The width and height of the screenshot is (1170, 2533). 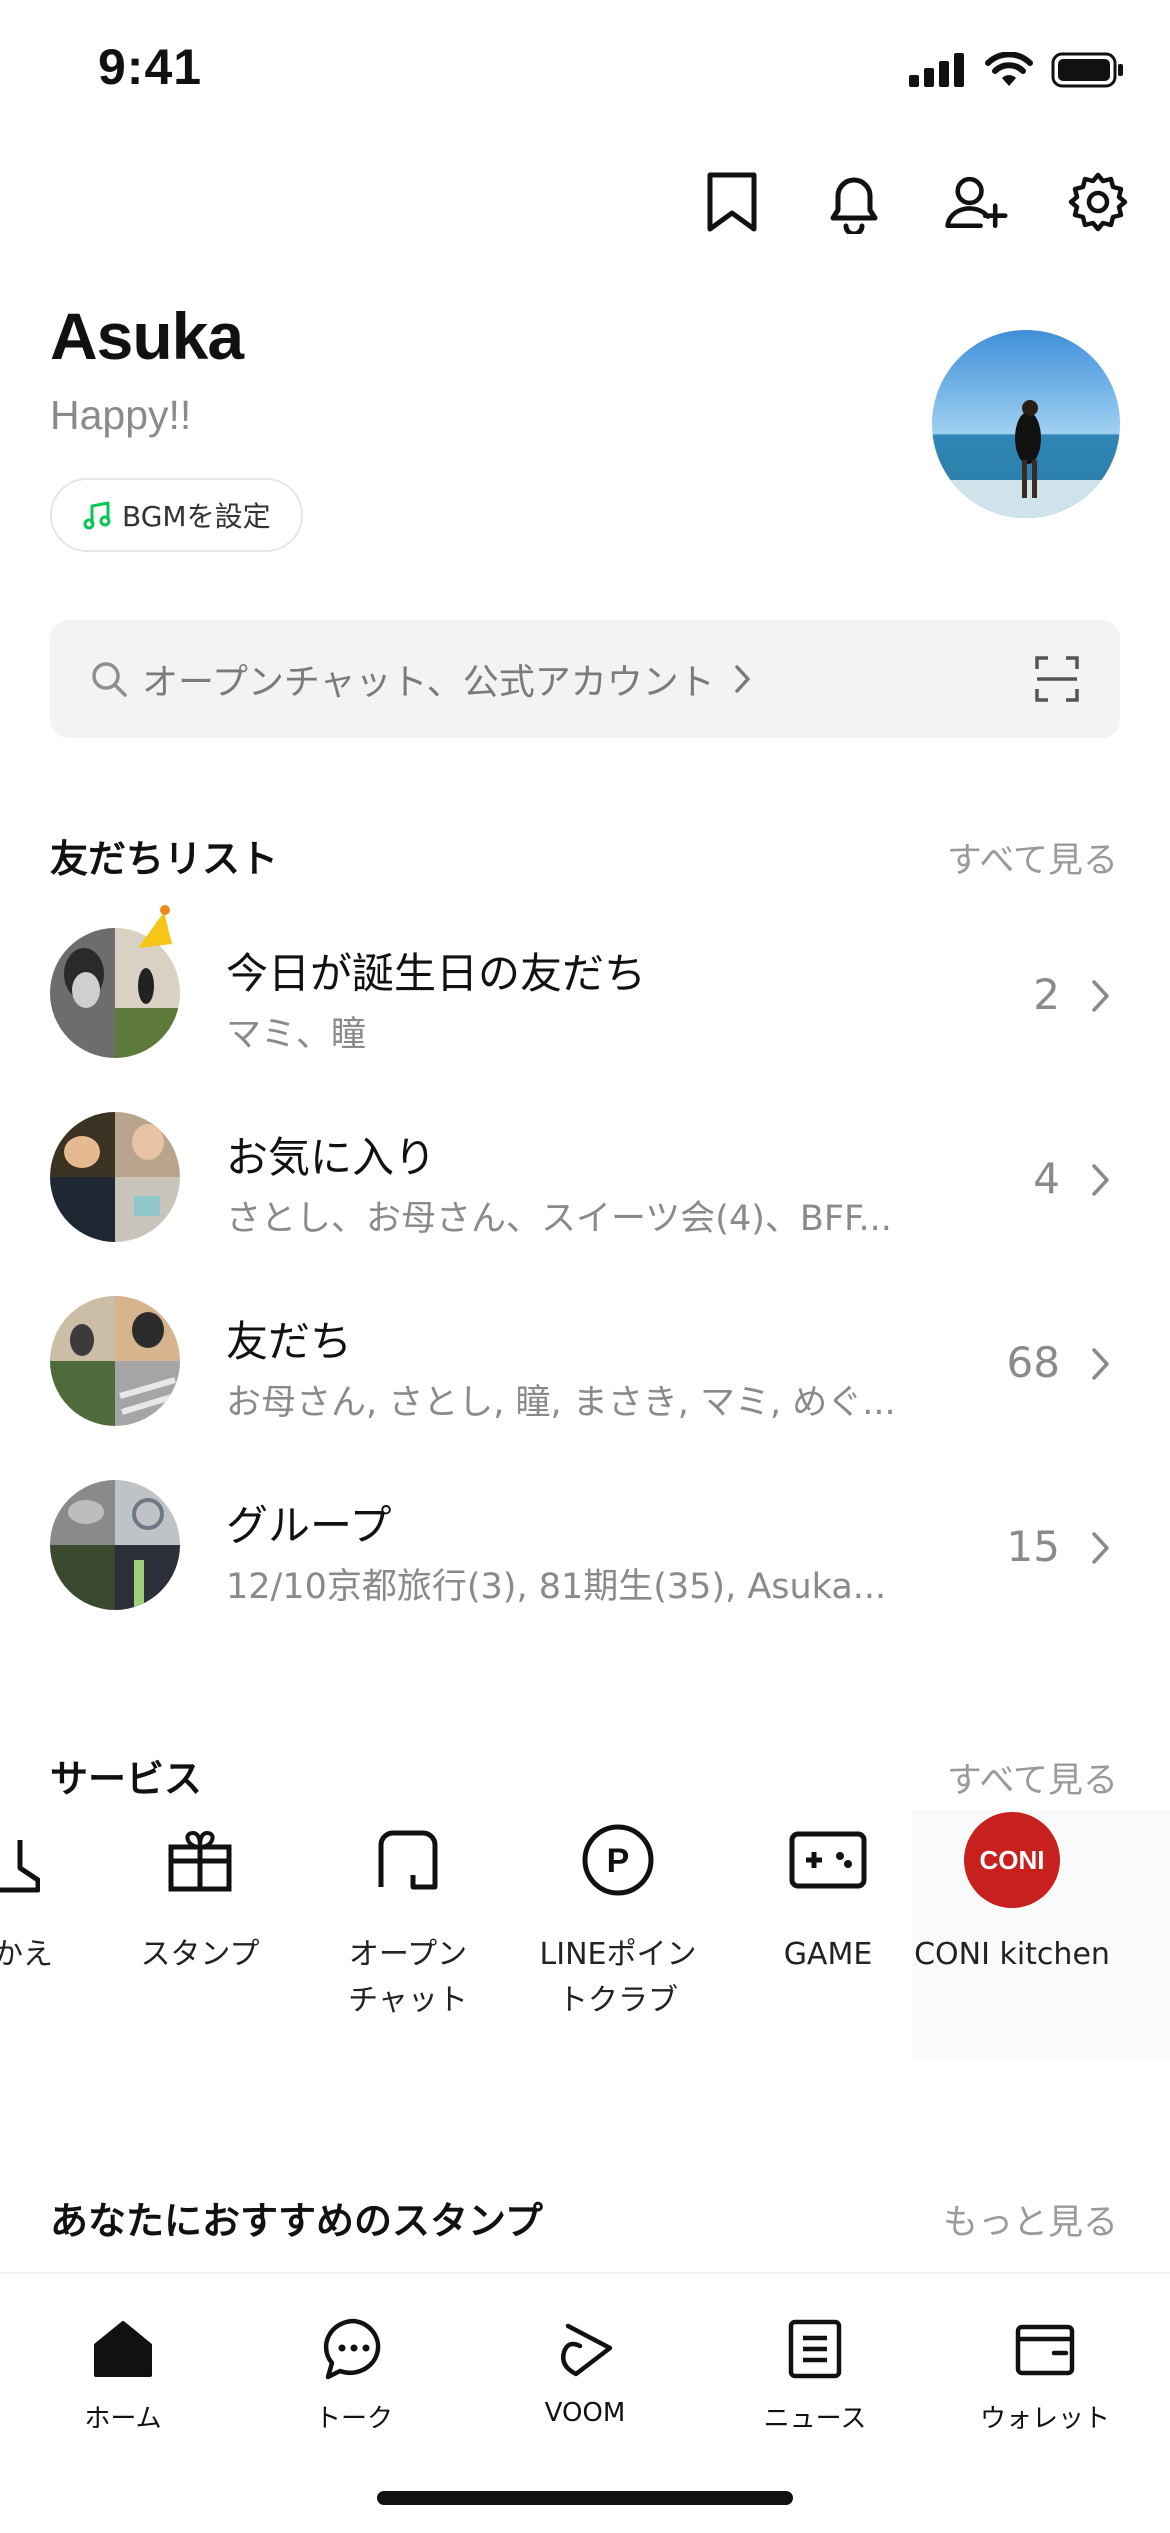 What do you see at coordinates (854, 205) in the screenshot?
I see `bell-icon` at bounding box center [854, 205].